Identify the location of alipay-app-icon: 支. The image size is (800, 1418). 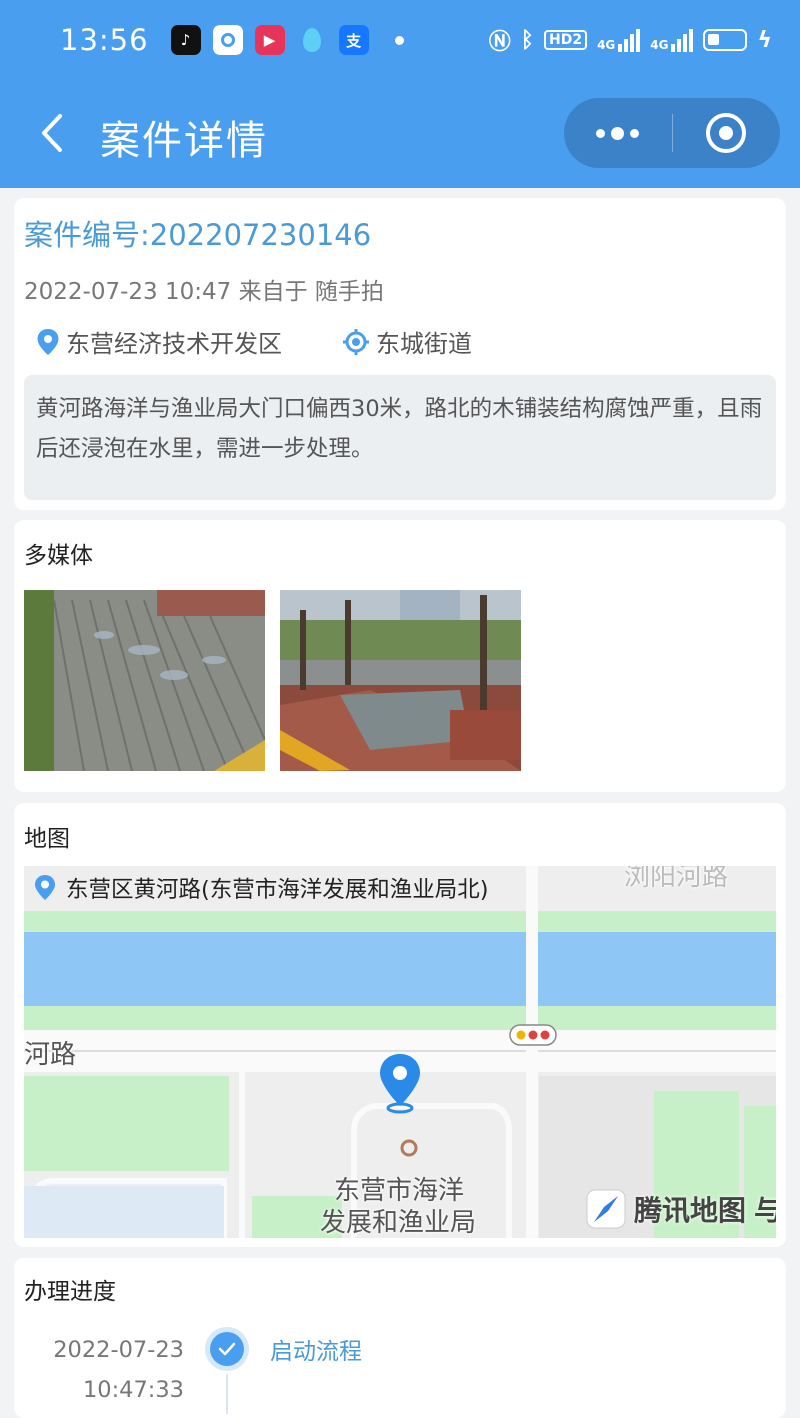
(353, 40).